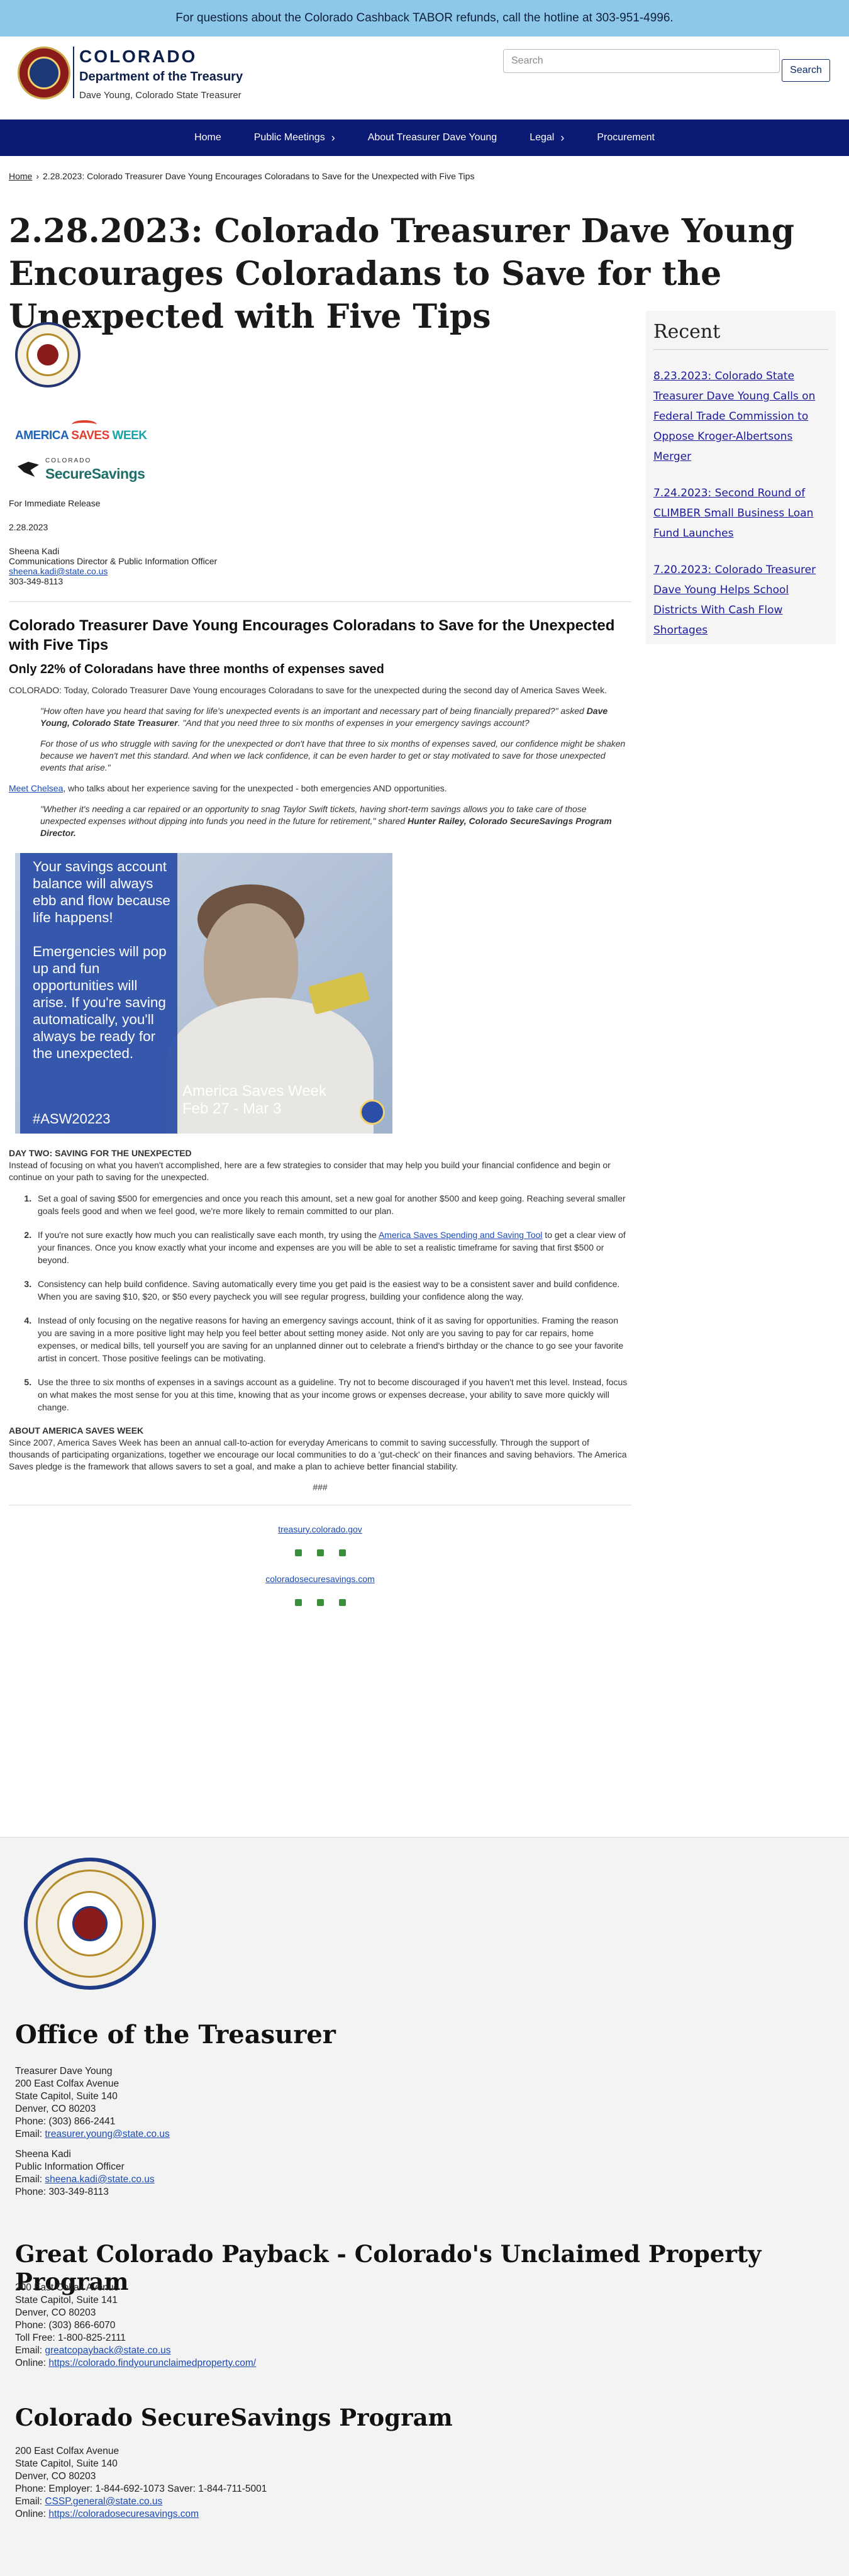 The image size is (849, 2576). What do you see at coordinates (101, 1153) in the screenshot?
I see `day-two-heading: DAY TWO: SAVING FOR THE UNEXPECTED` at bounding box center [101, 1153].